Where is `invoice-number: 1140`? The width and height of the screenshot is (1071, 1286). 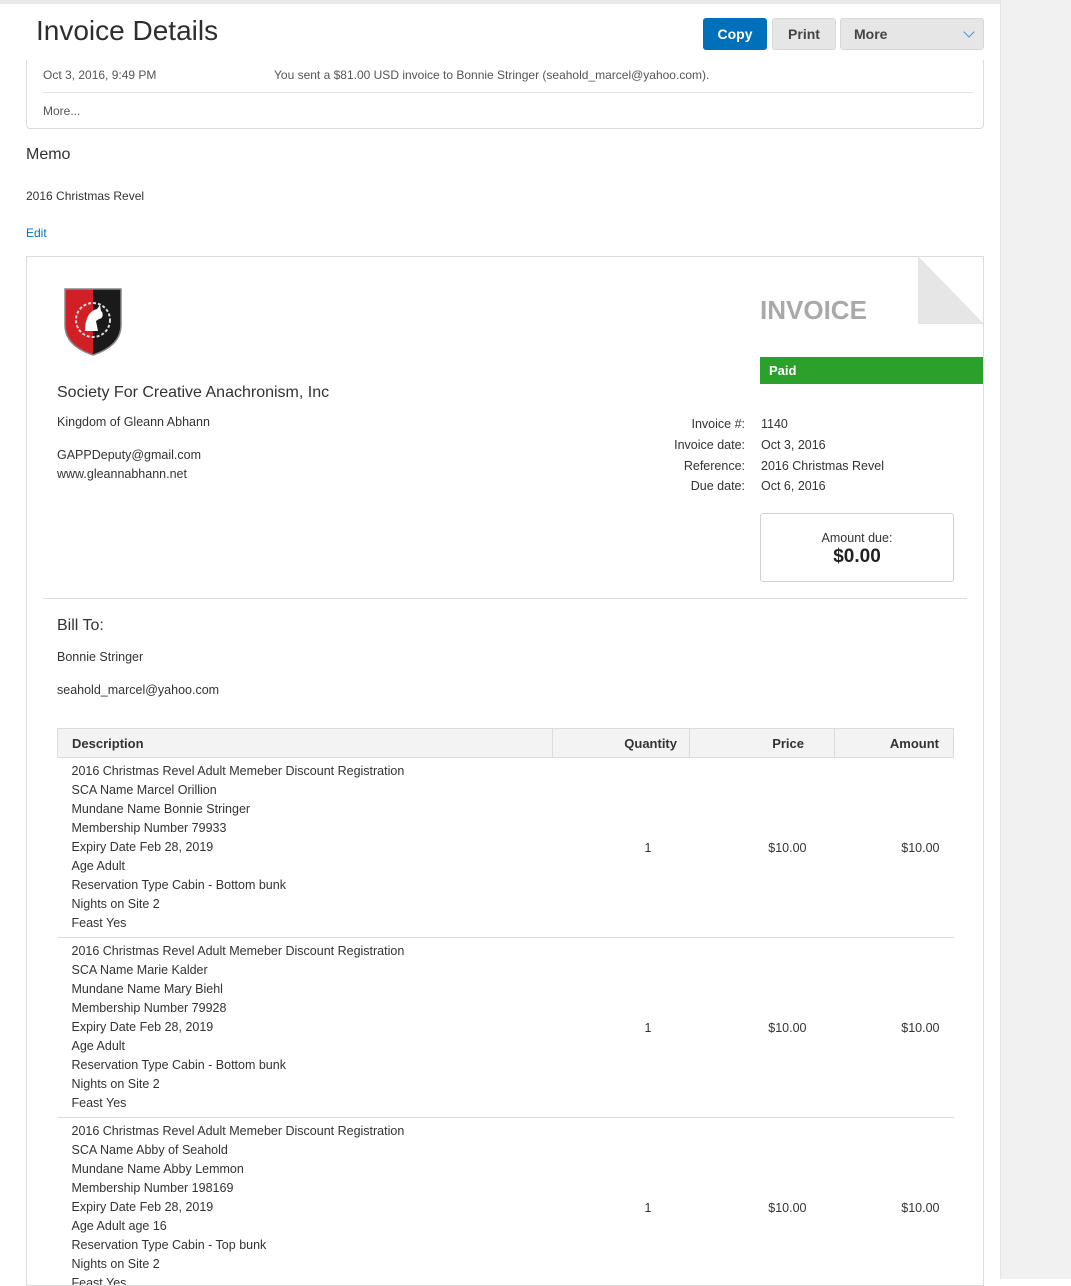
invoice-number: 1140 is located at coordinates (774, 424).